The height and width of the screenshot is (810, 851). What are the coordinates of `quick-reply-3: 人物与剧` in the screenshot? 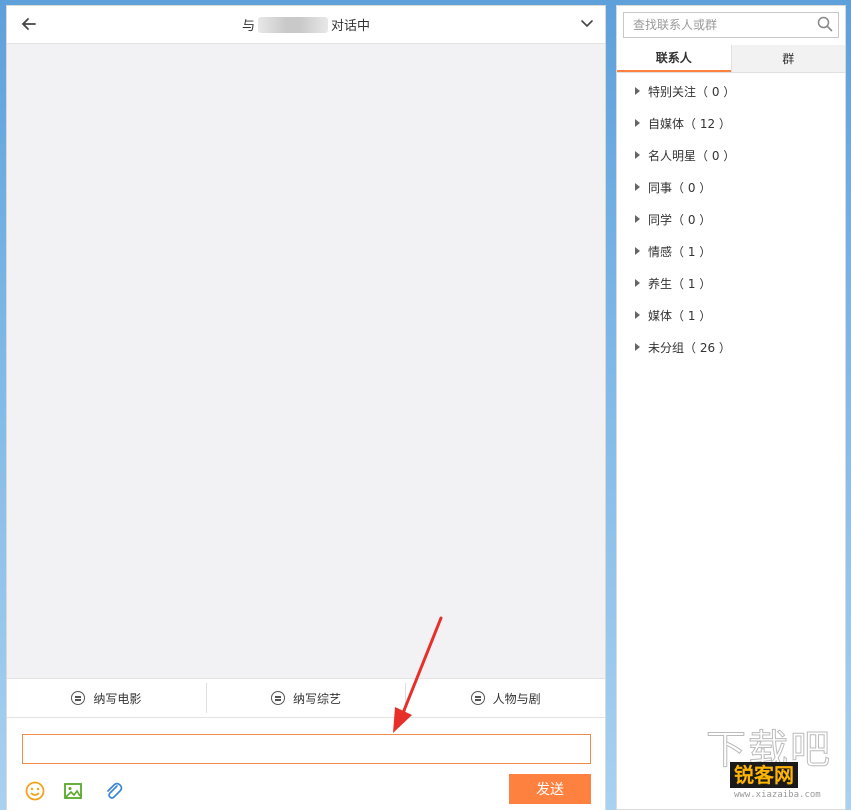 It's located at (505, 698).